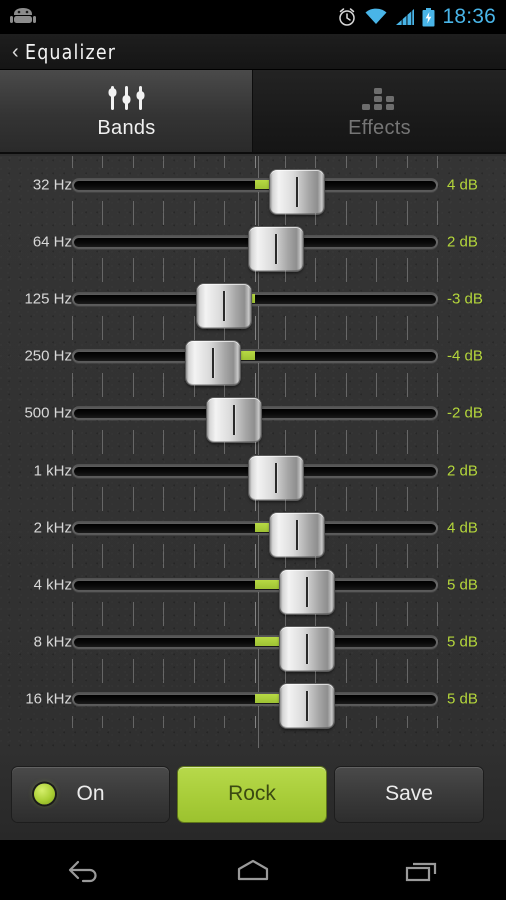 The height and width of the screenshot is (900, 506). I want to click on band-row: 16 kHz 5 dB, so click(253, 699).